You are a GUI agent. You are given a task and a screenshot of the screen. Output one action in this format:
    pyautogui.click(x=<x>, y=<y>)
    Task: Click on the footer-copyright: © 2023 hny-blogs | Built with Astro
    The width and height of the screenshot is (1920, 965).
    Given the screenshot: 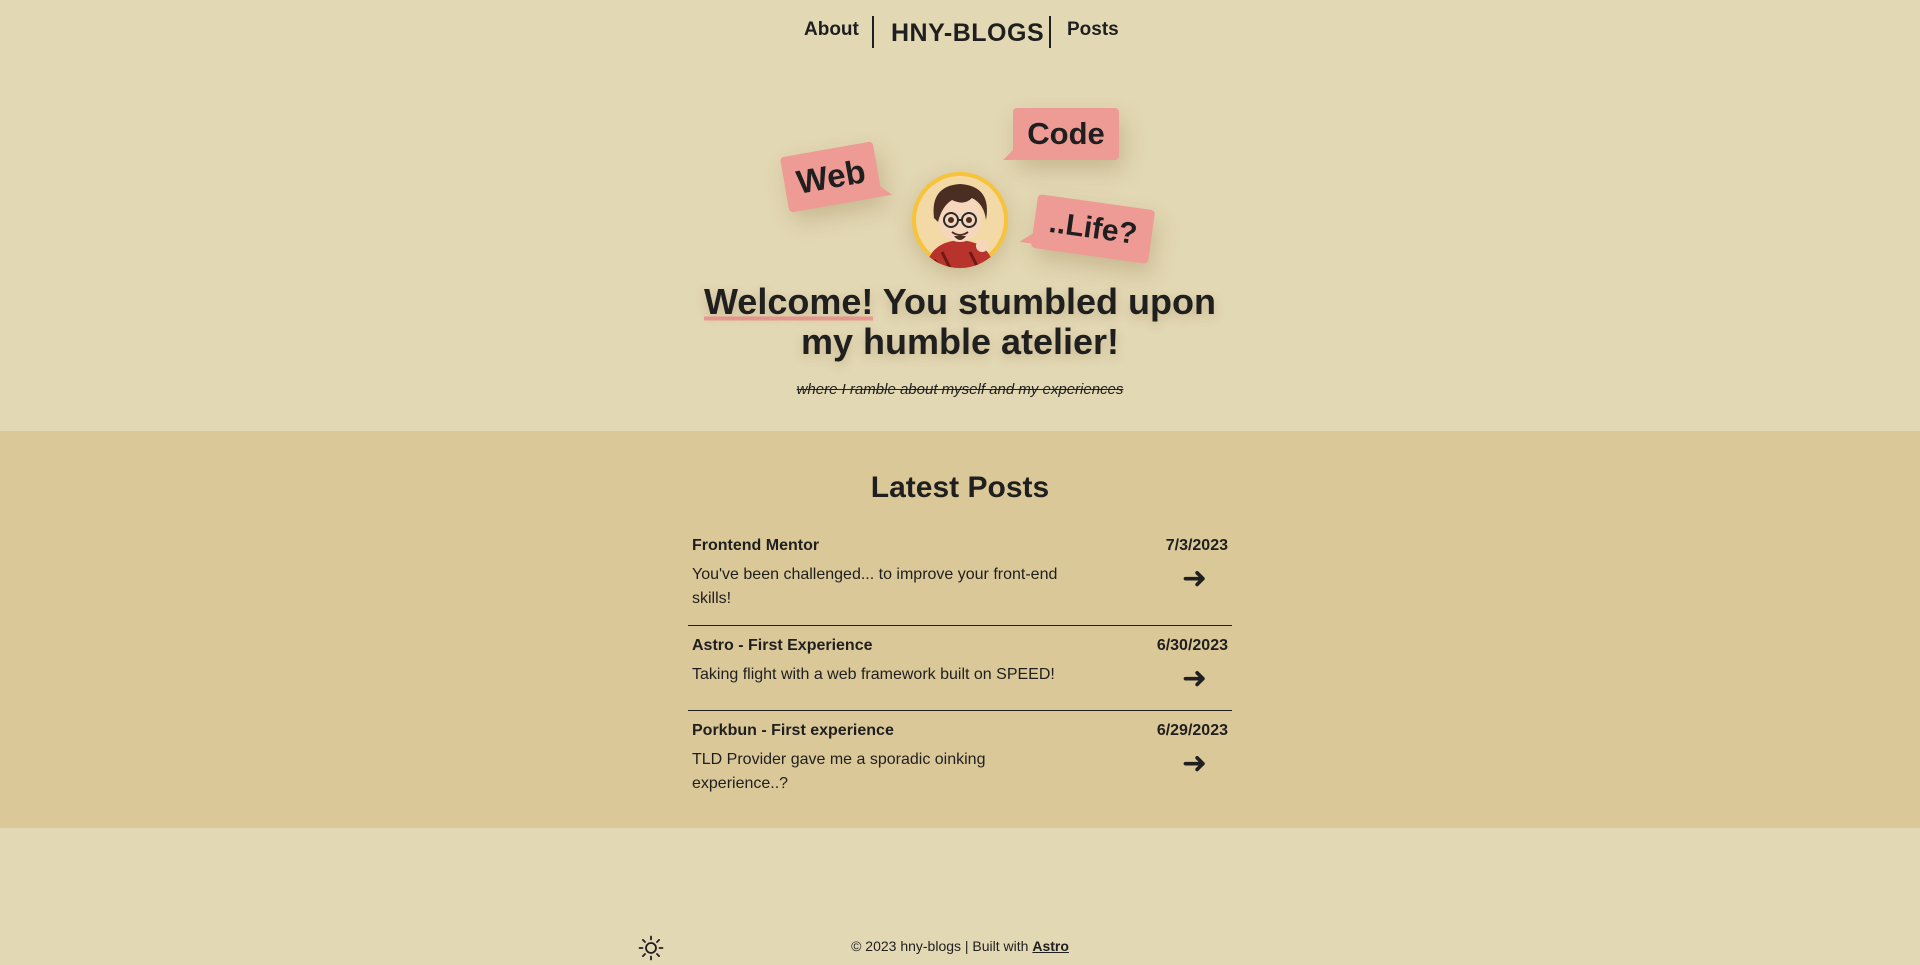 What is the action you would take?
    pyautogui.click(x=960, y=946)
    